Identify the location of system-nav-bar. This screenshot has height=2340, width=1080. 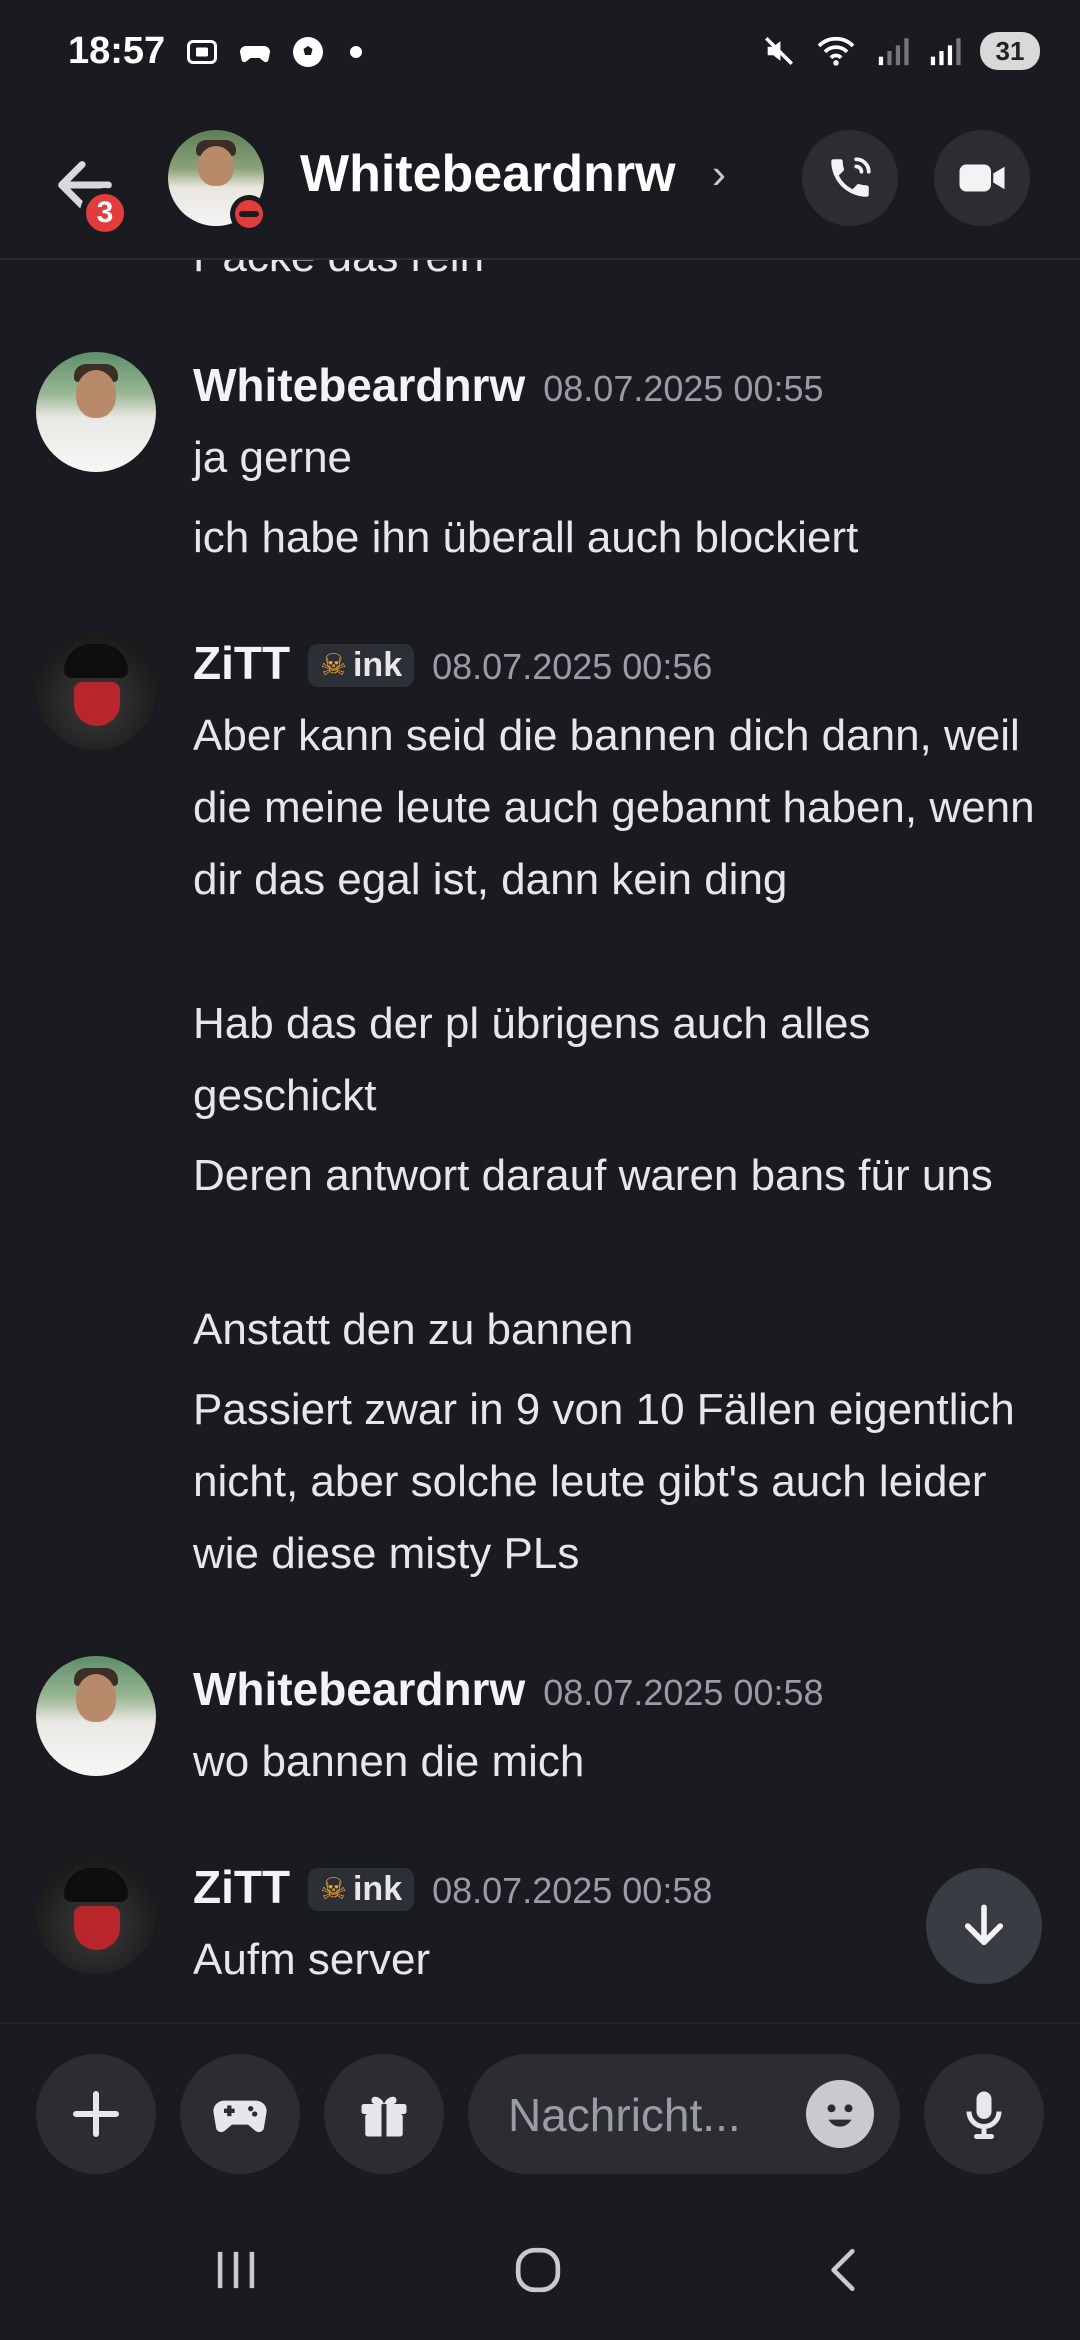
(540, 2270).